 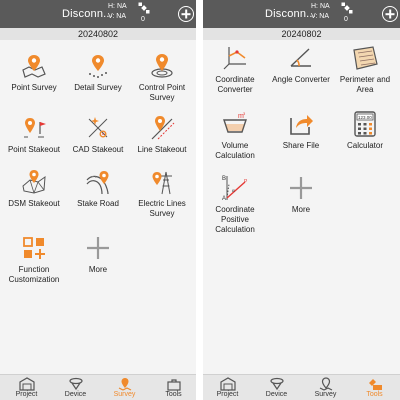 I want to click on volume-calculation-button: m 3 Volume Calculation, so click(x=235, y=135).